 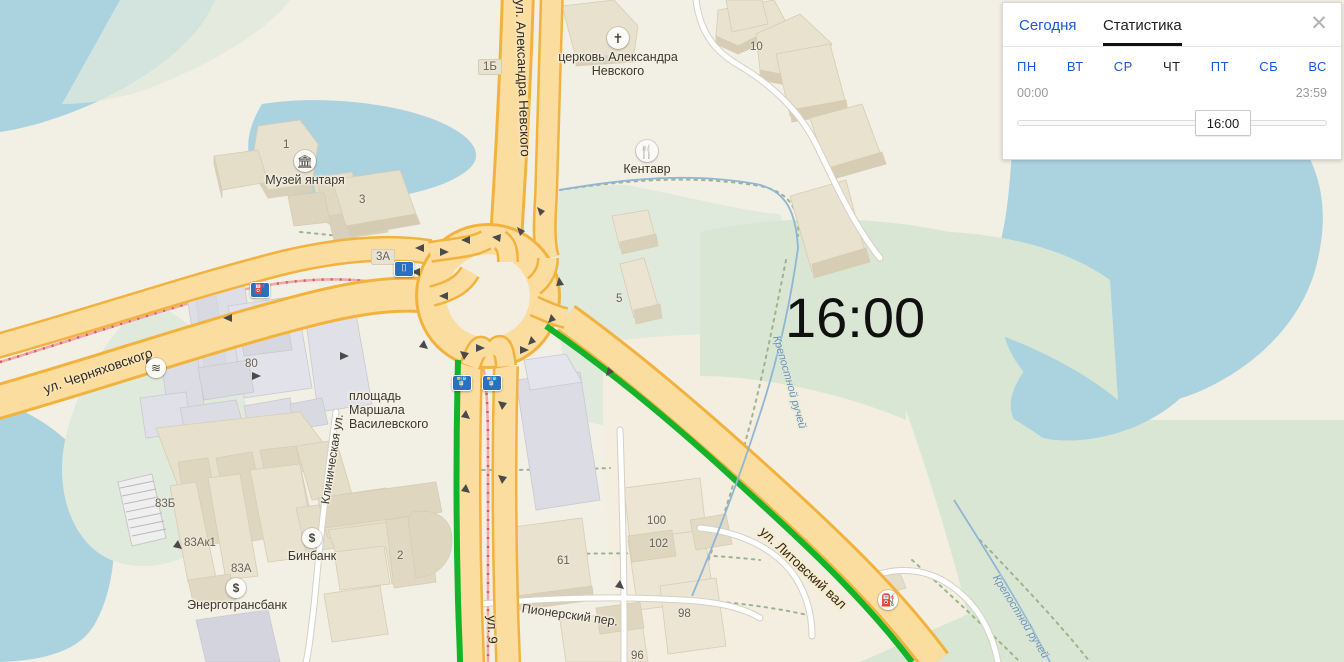 I want to click on house-number: 80, so click(x=251, y=364).